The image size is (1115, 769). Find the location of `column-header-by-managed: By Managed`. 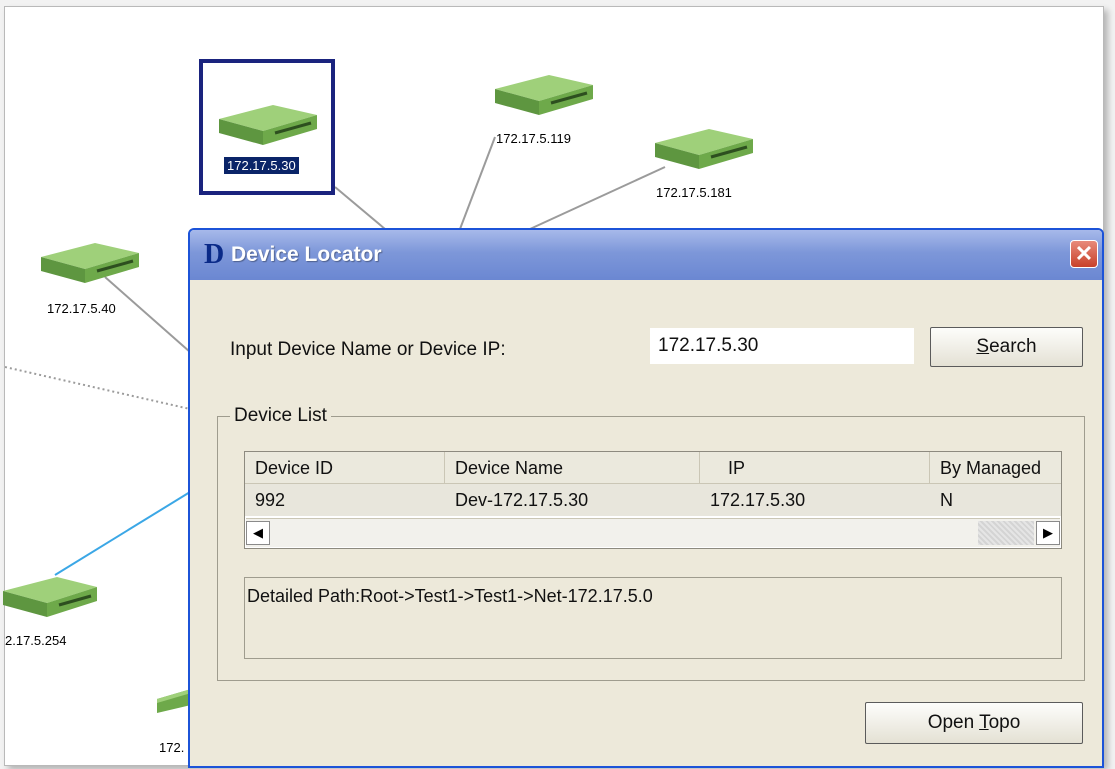

column-header-by-managed: By Managed is located at coordinates (995, 468).